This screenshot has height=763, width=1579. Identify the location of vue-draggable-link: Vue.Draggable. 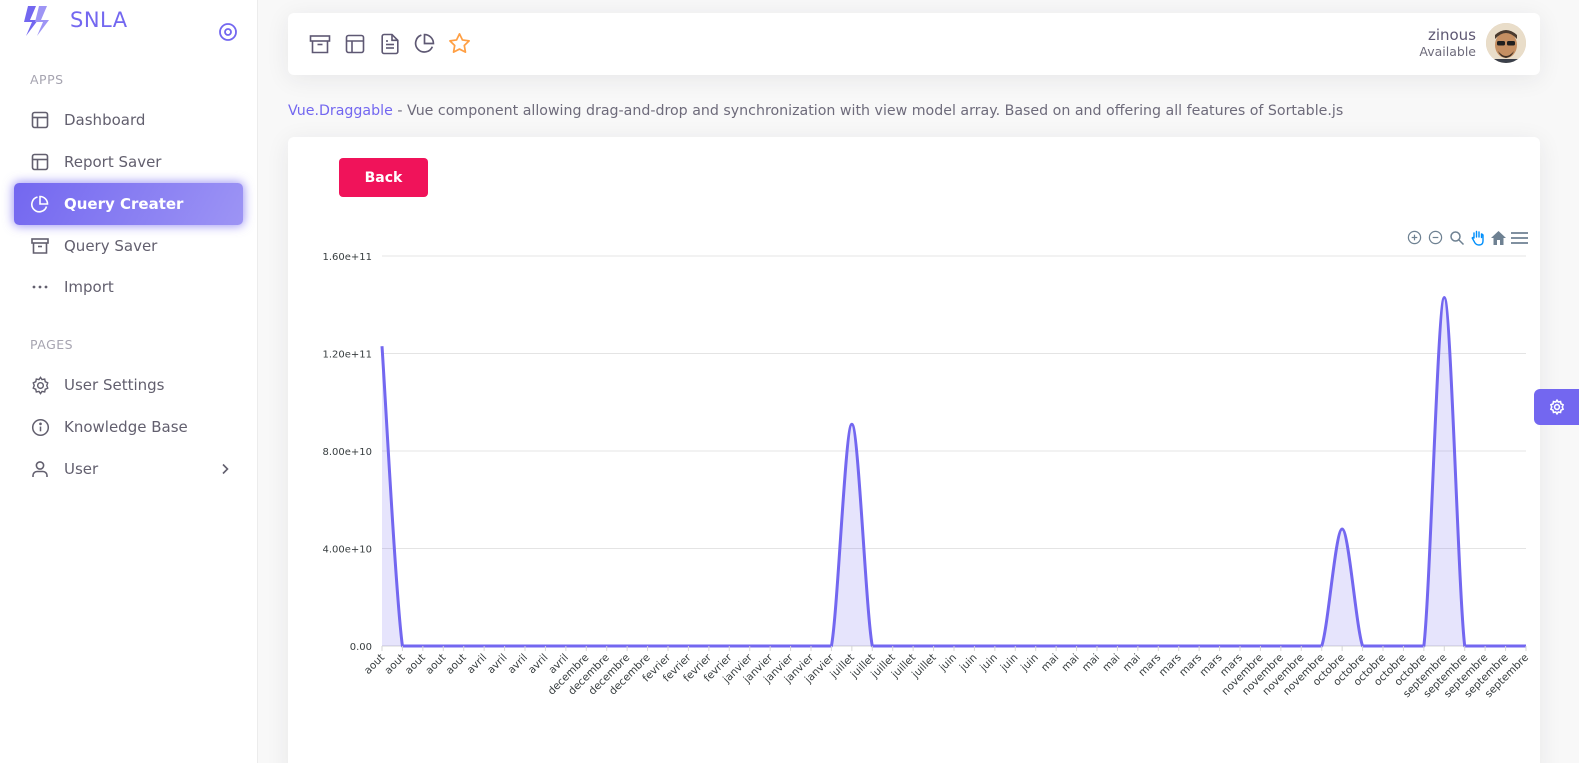
(340, 111).